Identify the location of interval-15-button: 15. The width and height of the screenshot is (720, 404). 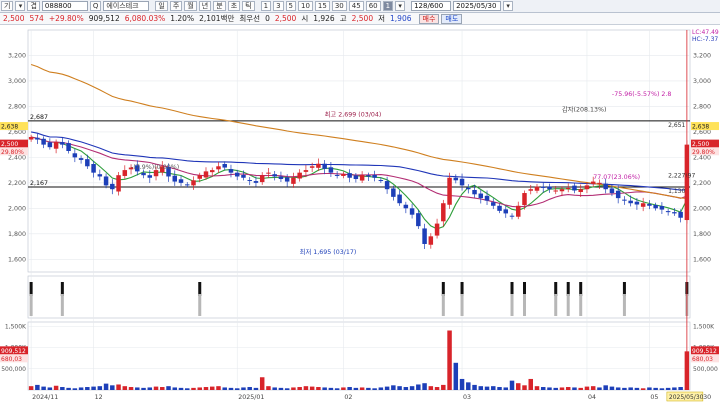
(322, 6).